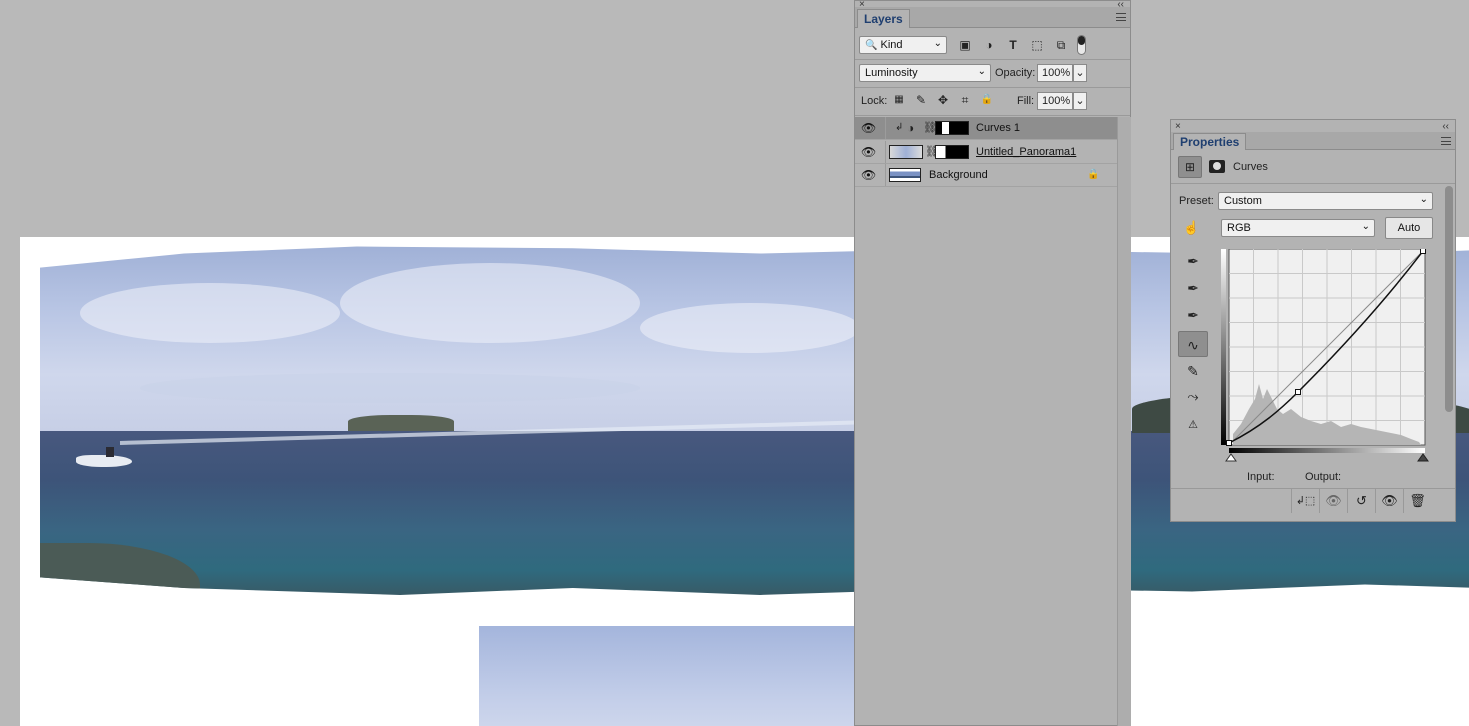 The image size is (1469, 726). I want to click on reset-icon: ↺, so click(1361, 501).